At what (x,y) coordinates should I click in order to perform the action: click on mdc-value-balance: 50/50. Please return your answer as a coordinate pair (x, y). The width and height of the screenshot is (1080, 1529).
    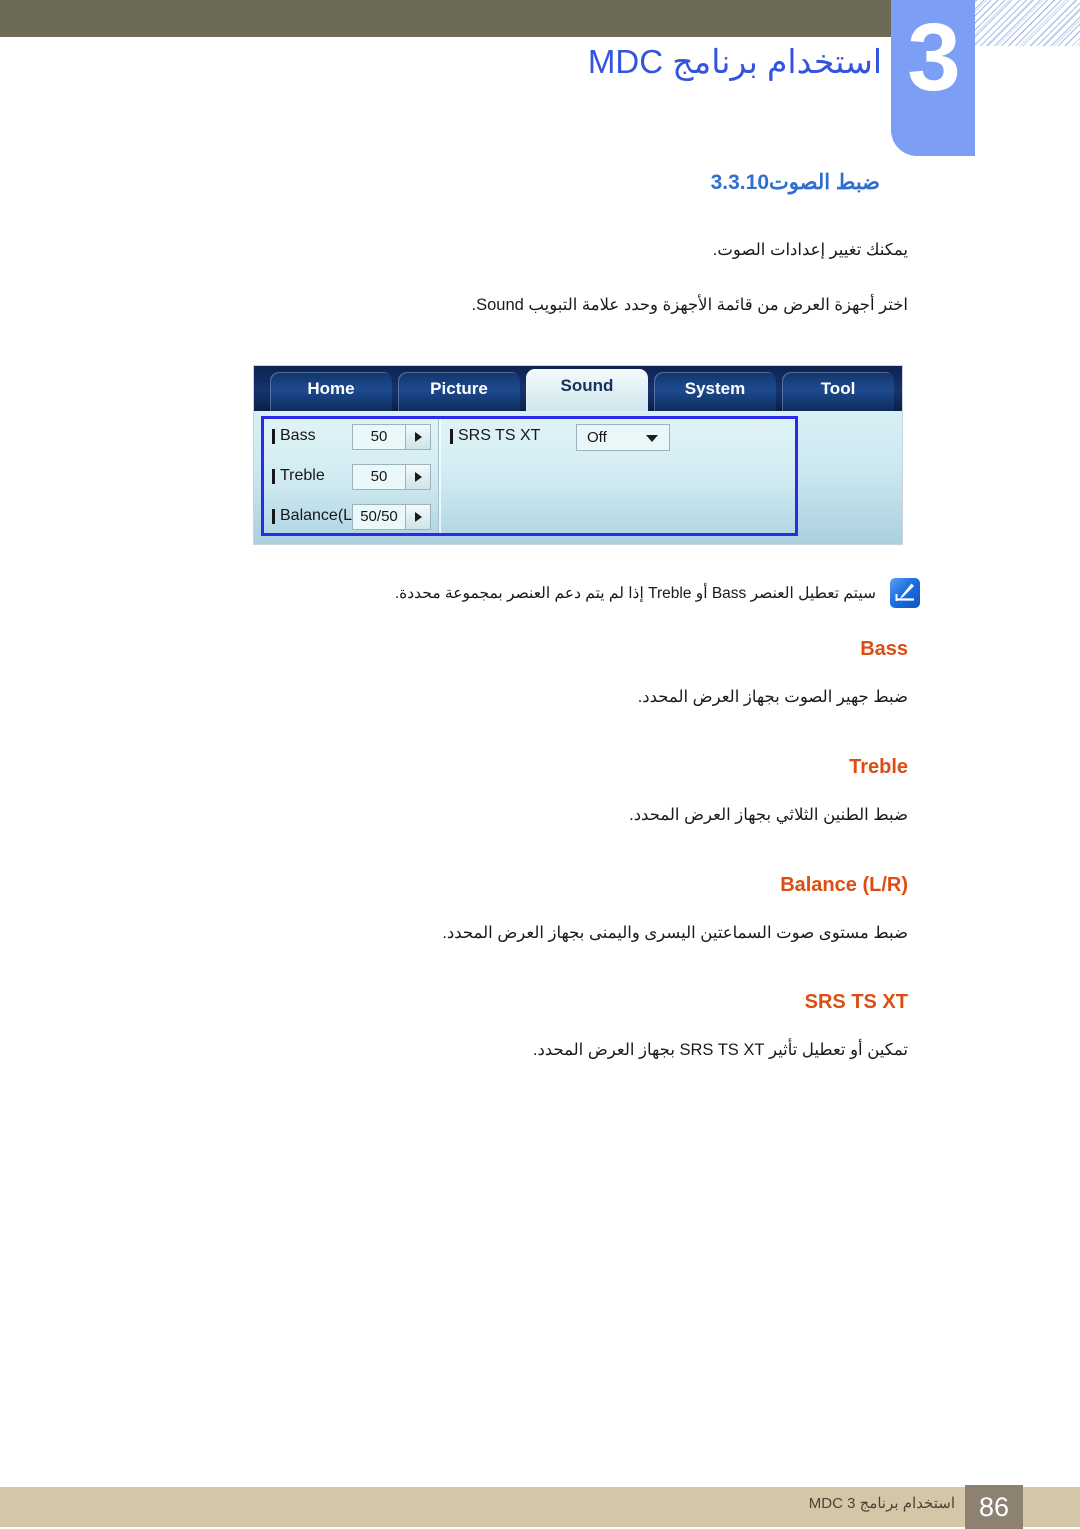
    Looking at the image, I should click on (379, 517).